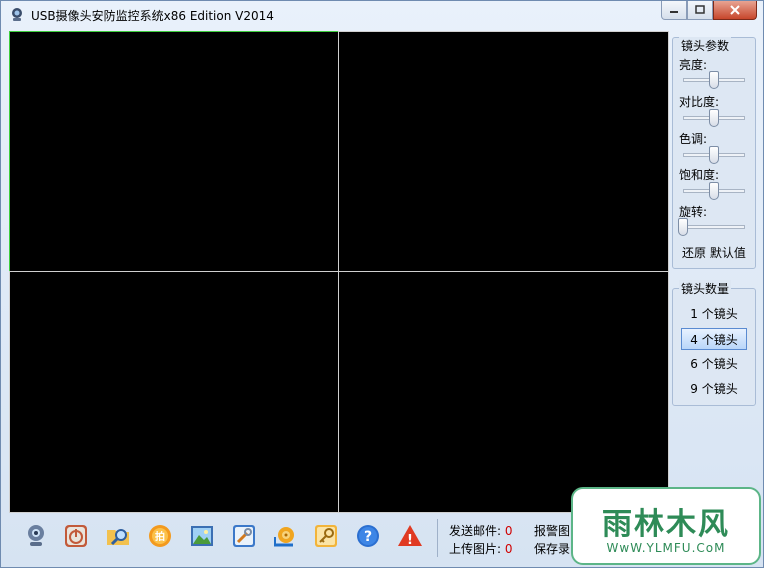 The width and height of the screenshot is (764, 568). I want to click on hue-slider-thumb, so click(714, 155).